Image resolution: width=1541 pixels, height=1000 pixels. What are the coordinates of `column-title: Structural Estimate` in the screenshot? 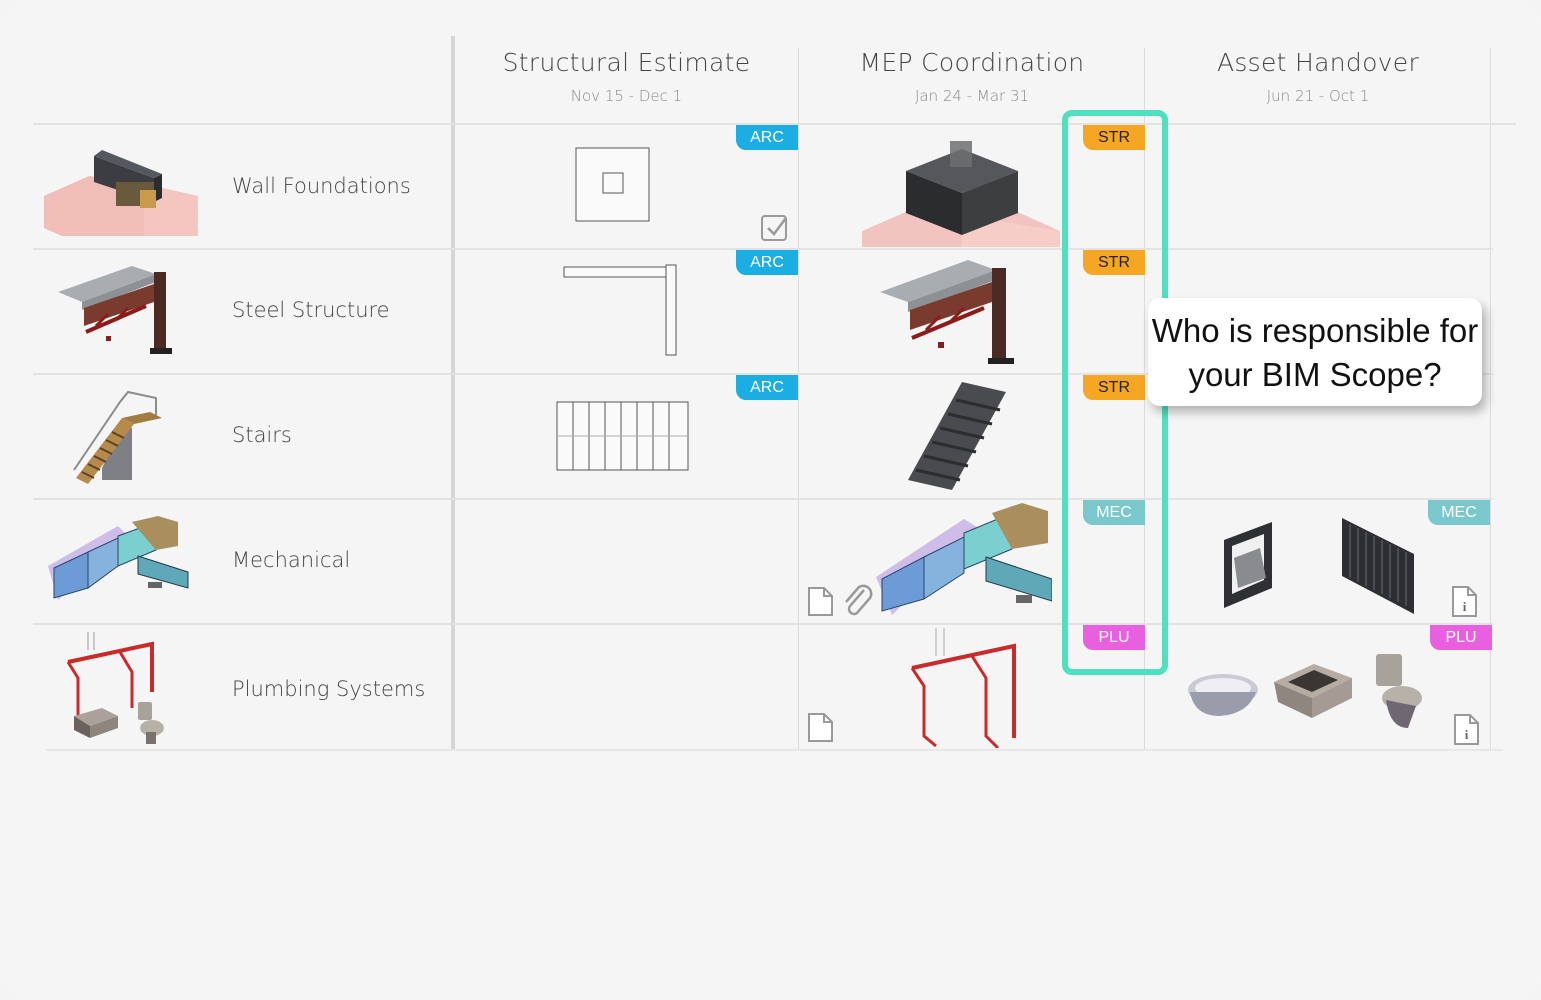 It's located at (626, 62).